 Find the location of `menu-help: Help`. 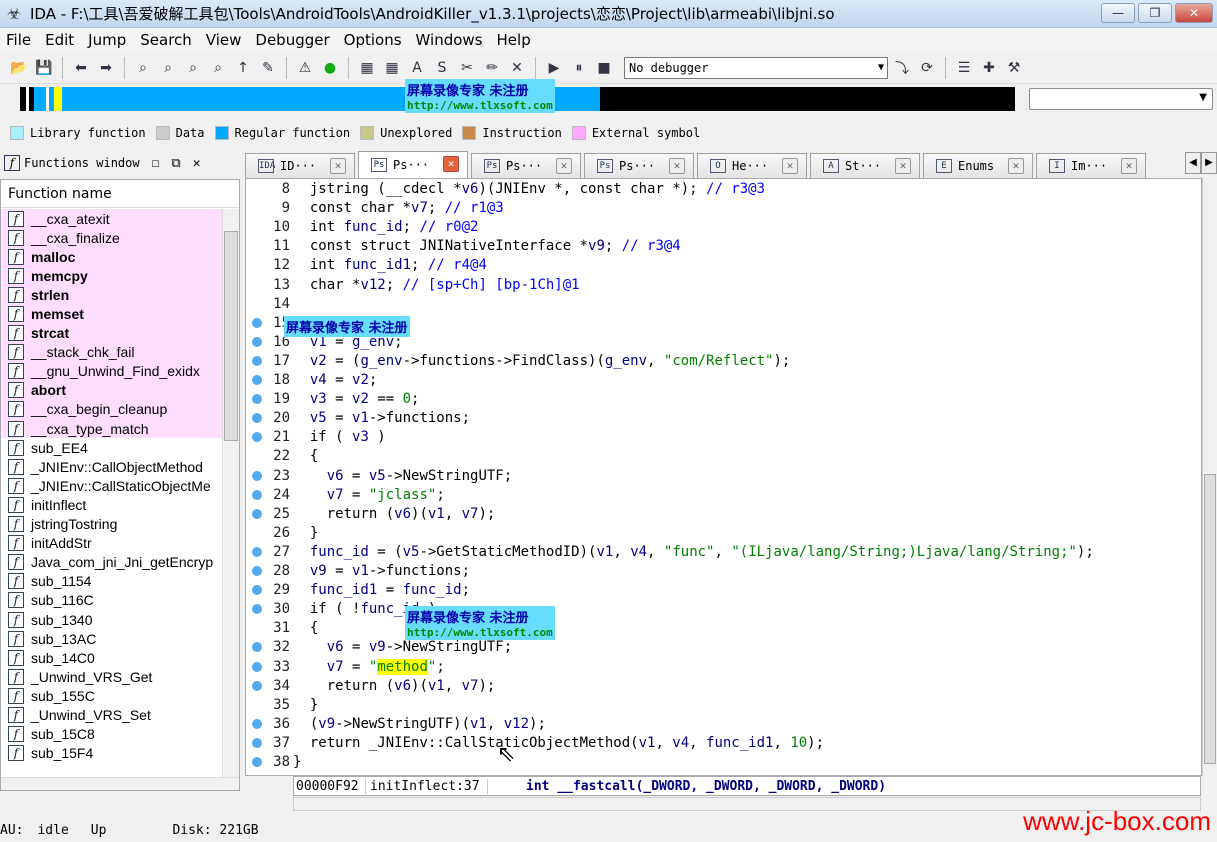

menu-help: Help is located at coordinates (515, 40).